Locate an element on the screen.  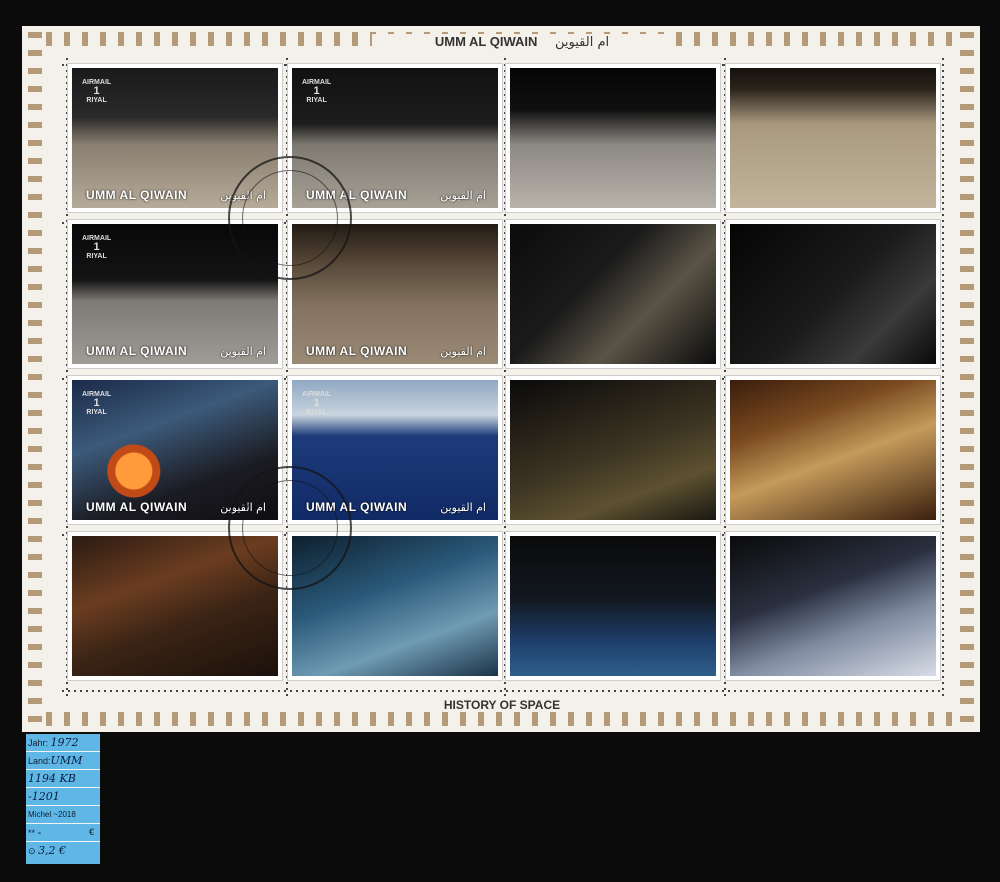
sheet-title-latin: UMM AL QIWAIN is located at coordinates (486, 41).